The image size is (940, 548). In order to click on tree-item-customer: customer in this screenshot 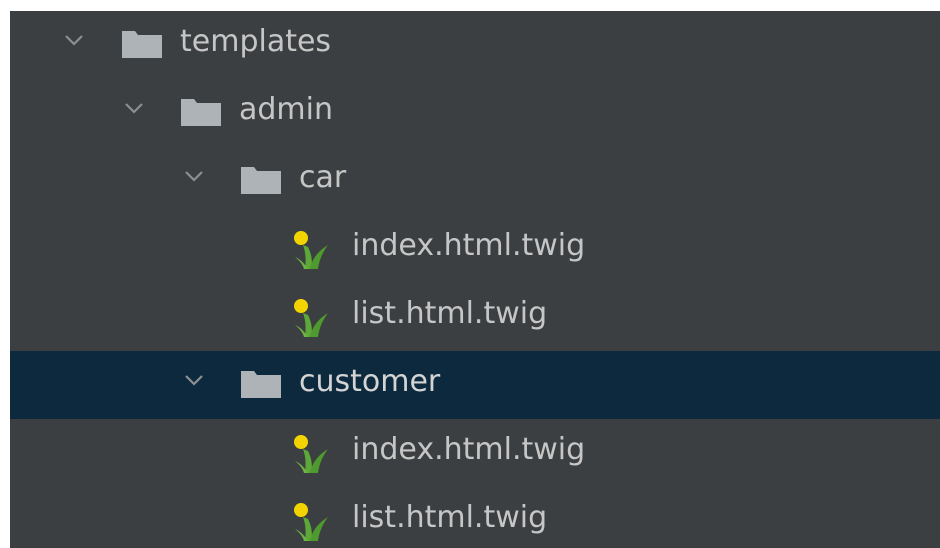, I will do `click(475, 385)`.